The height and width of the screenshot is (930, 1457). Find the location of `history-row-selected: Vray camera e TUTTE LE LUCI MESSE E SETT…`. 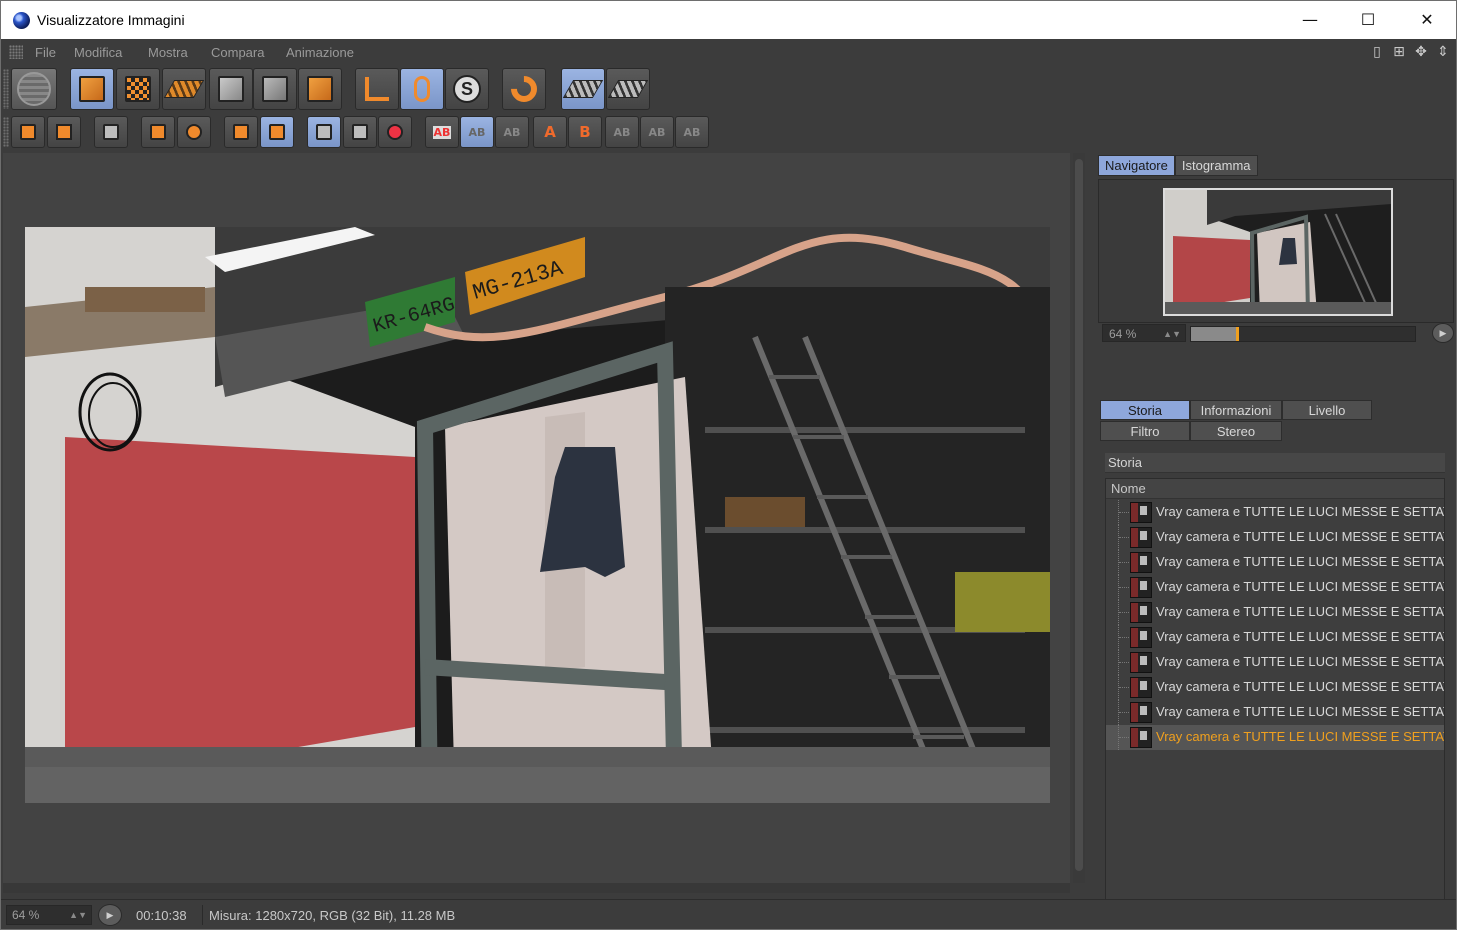

history-row-selected: Vray camera e TUTTE LE LUCI MESSE E SETT… is located at coordinates (1275, 737).